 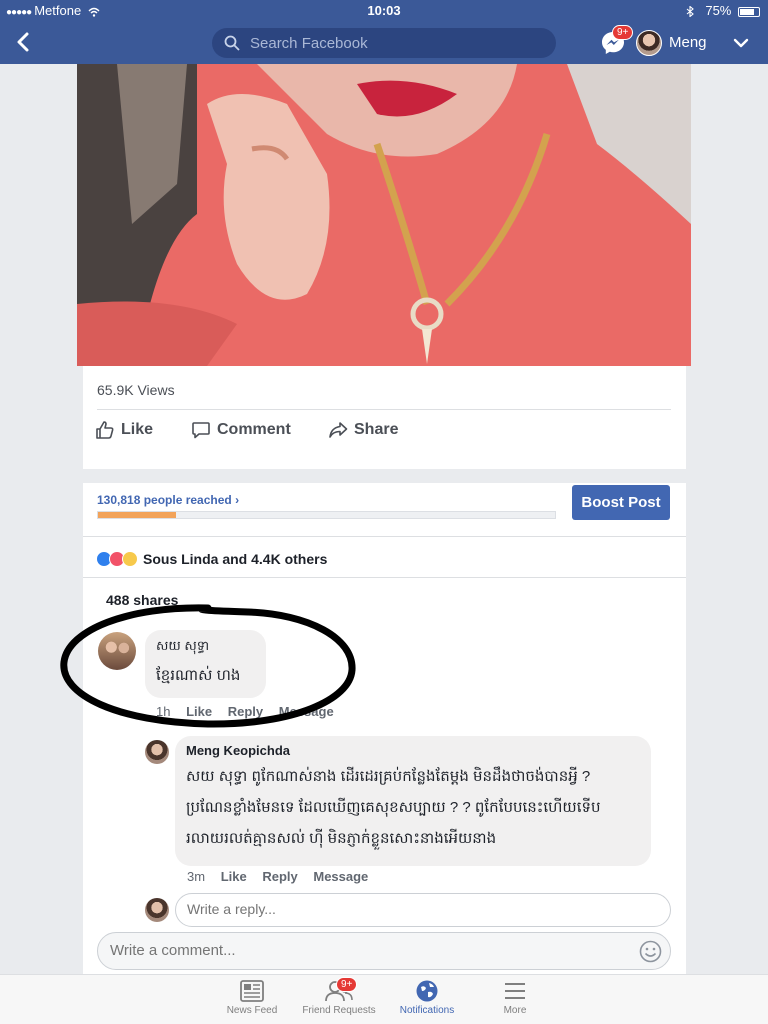 I want to click on search-input, so click(x=395, y=43).